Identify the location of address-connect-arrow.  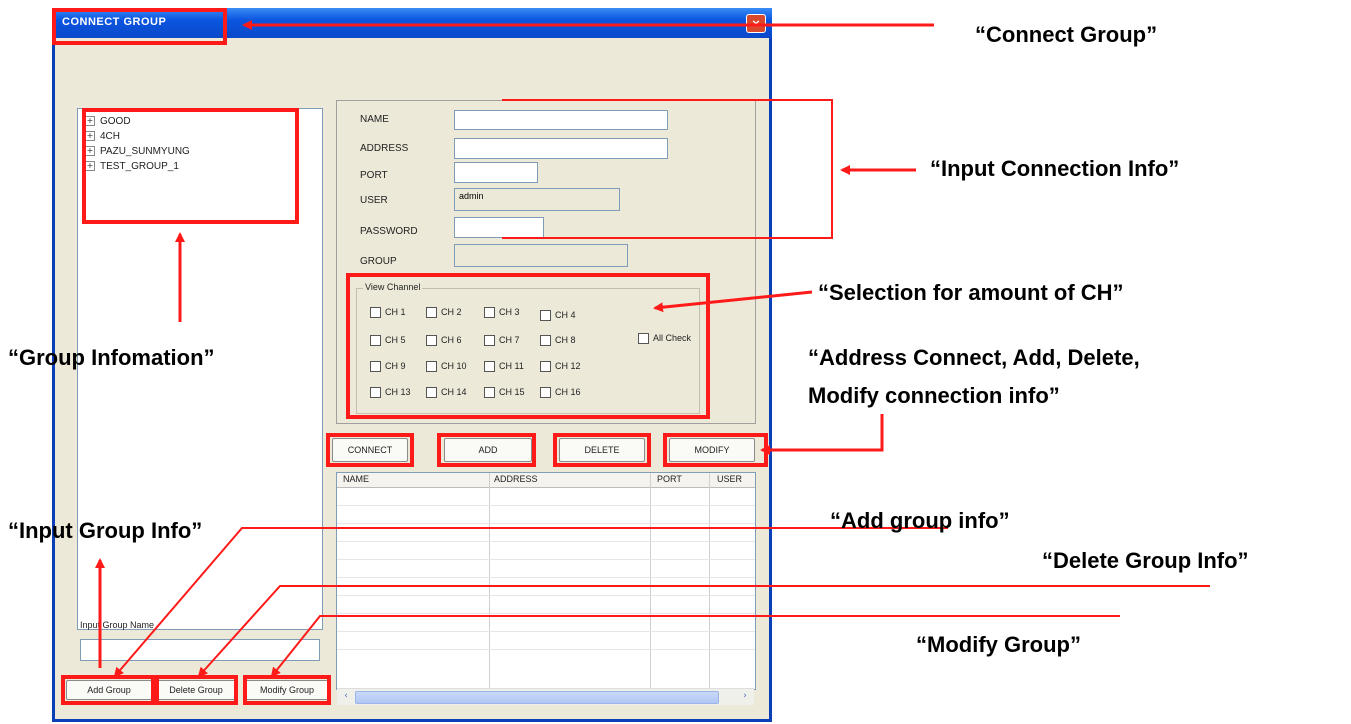
(822, 434).